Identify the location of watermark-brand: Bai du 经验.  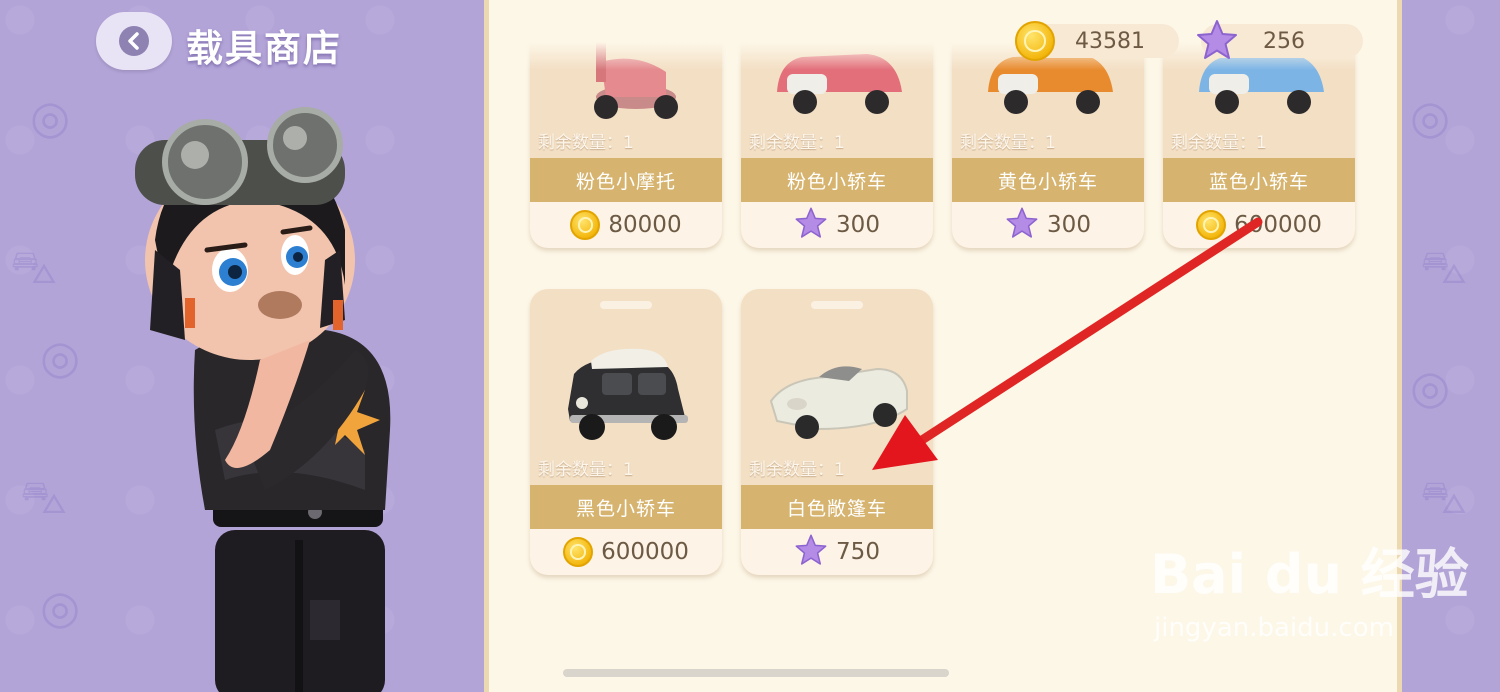
(1309, 574).